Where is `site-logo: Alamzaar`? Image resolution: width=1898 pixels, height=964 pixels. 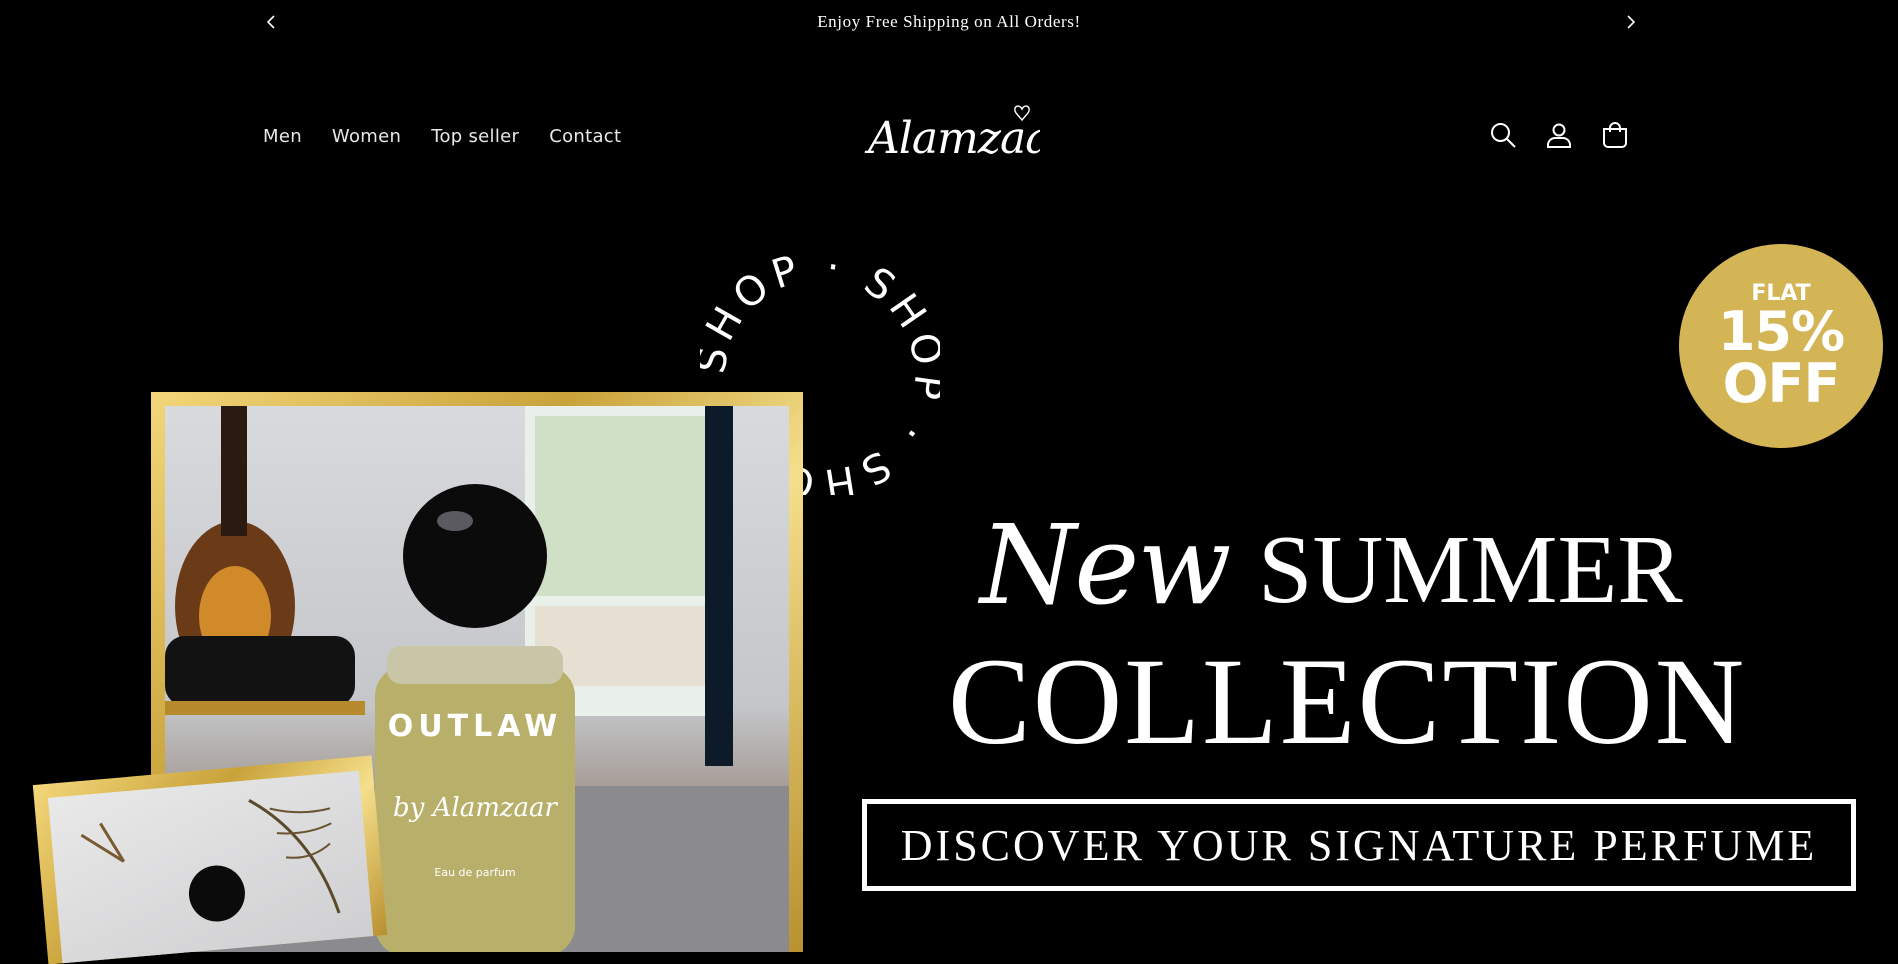
site-logo: Alamzaar is located at coordinates (967, 135).